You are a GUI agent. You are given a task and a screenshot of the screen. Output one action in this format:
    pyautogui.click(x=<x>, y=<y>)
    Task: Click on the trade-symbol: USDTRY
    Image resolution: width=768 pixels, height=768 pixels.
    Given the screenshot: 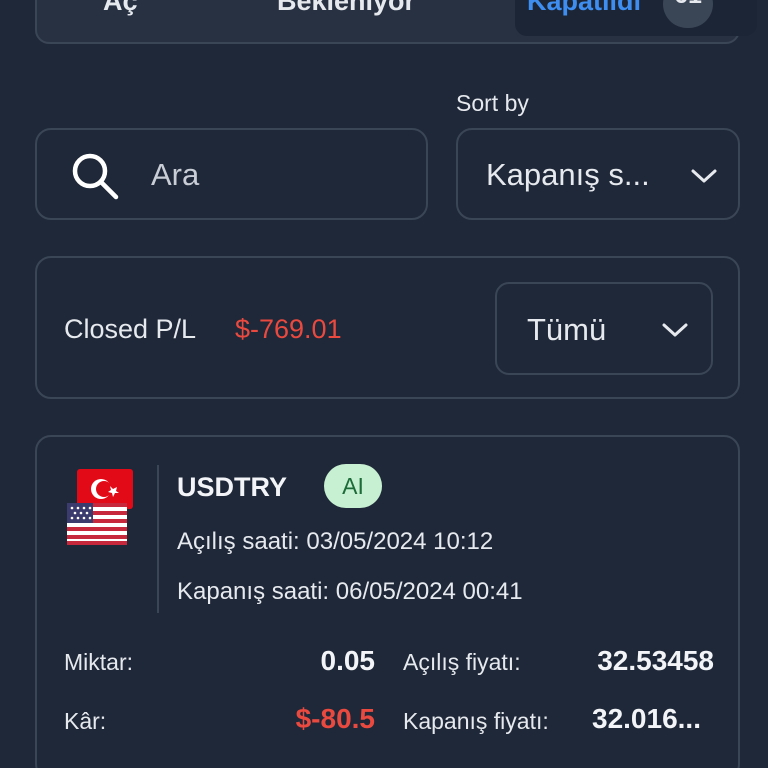 What is the action you would take?
    pyautogui.click(x=232, y=487)
    